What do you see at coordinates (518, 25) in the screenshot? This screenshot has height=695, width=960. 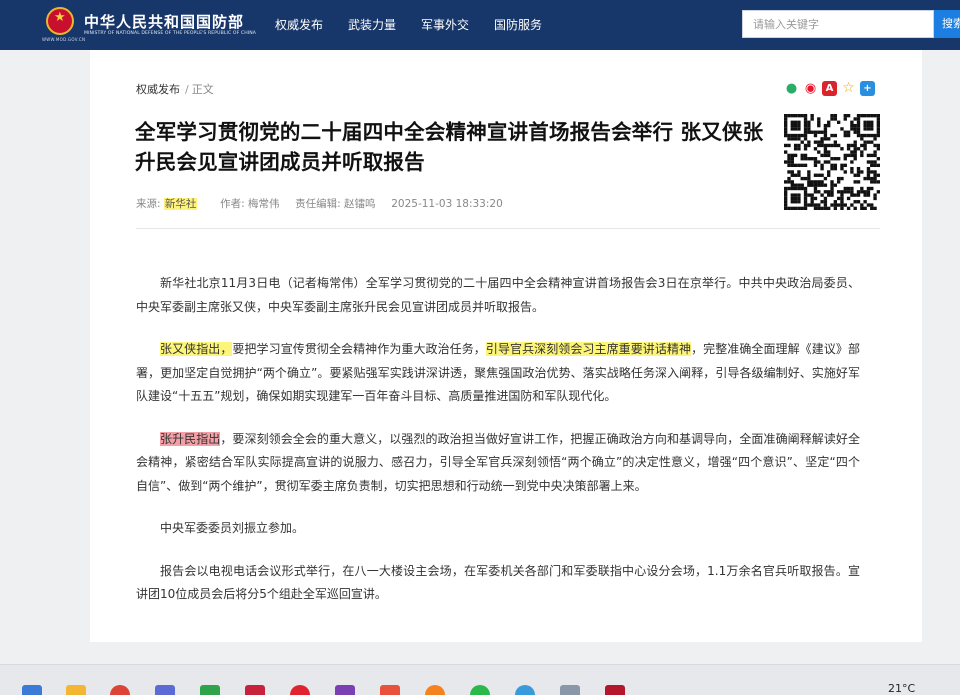 I see `nav-item-defense-services: 国防服务` at bounding box center [518, 25].